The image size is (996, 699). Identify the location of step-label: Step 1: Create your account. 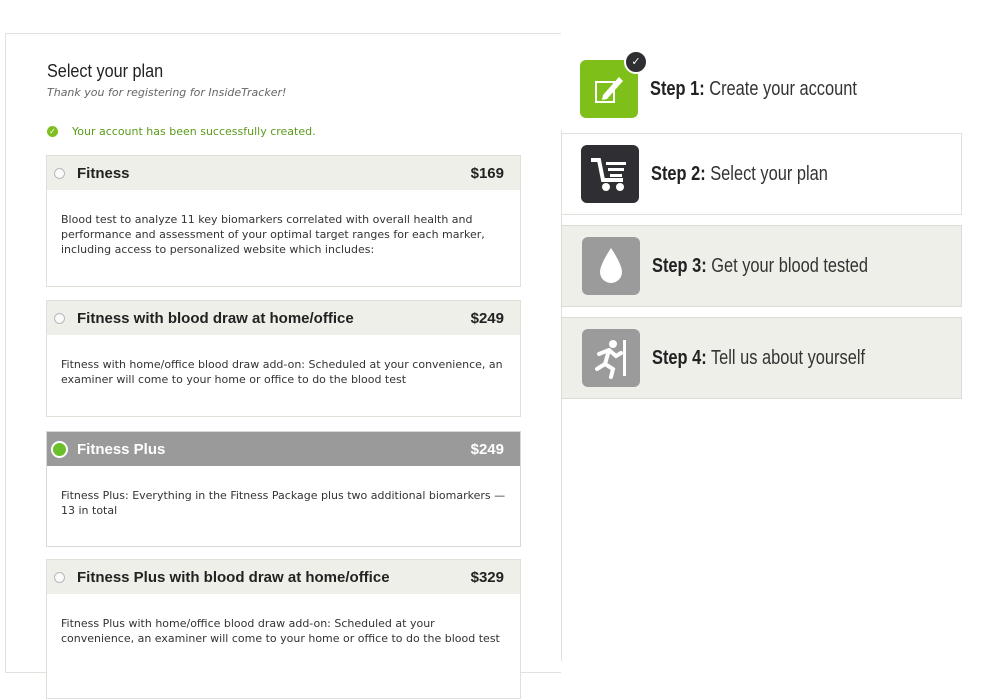
(753, 88).